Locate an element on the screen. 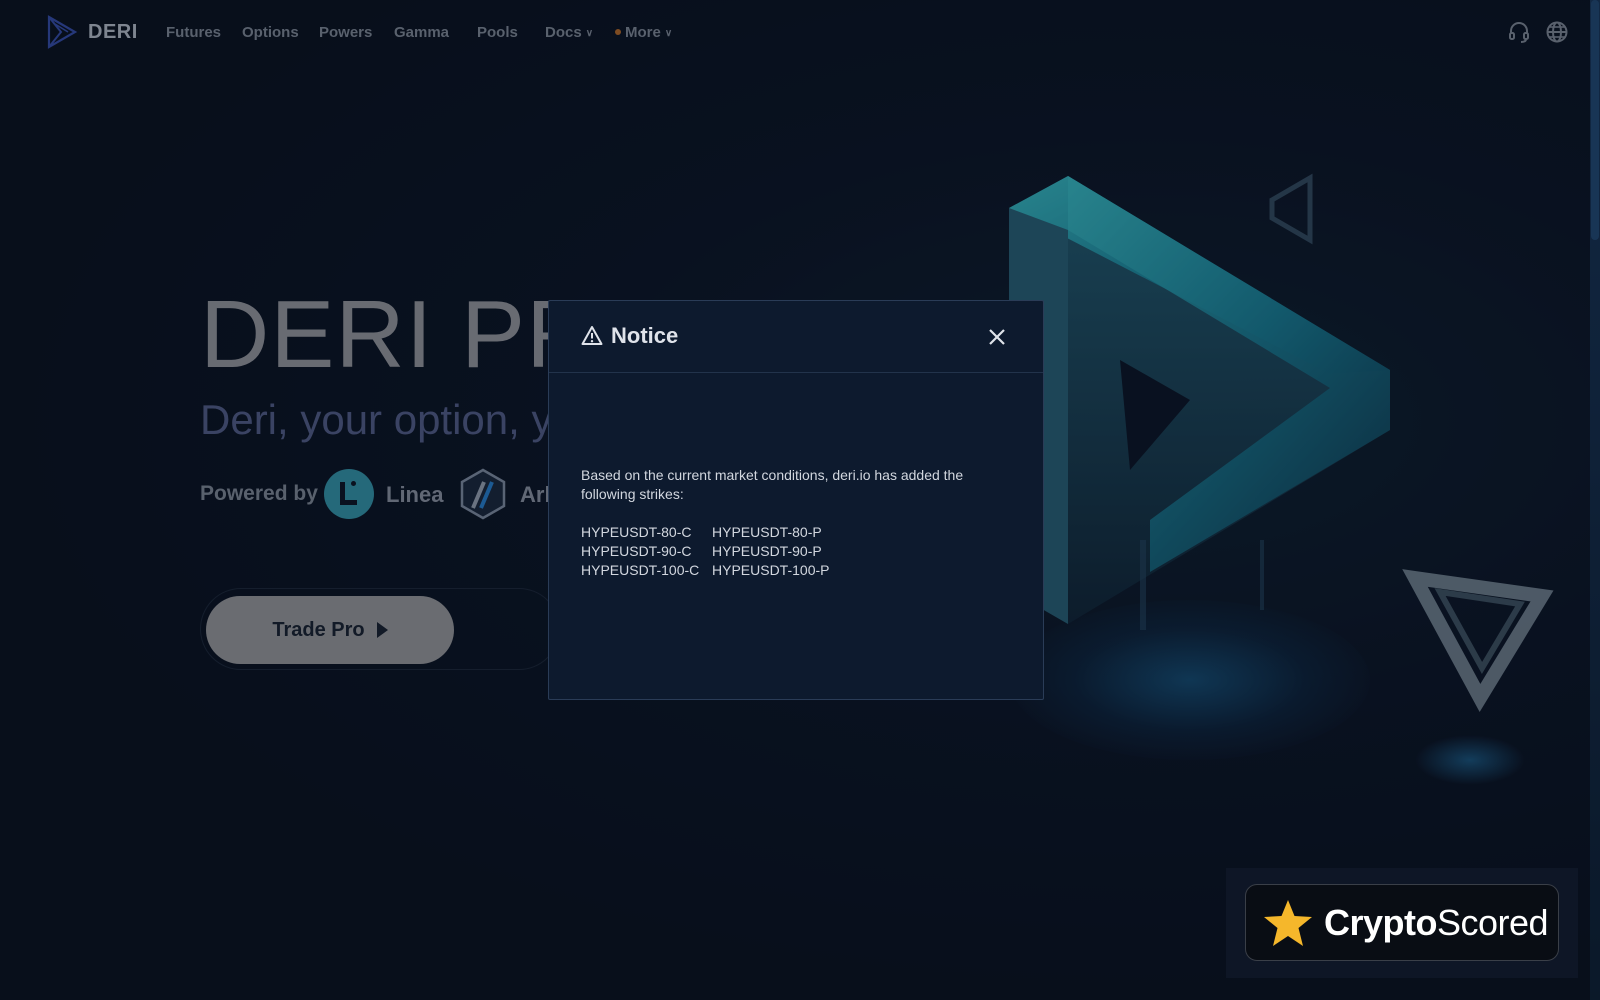 This screenshot has width=1600, height=1000. strike-item: HYPEUSDT-80-C is located at coordinates (636, 532).